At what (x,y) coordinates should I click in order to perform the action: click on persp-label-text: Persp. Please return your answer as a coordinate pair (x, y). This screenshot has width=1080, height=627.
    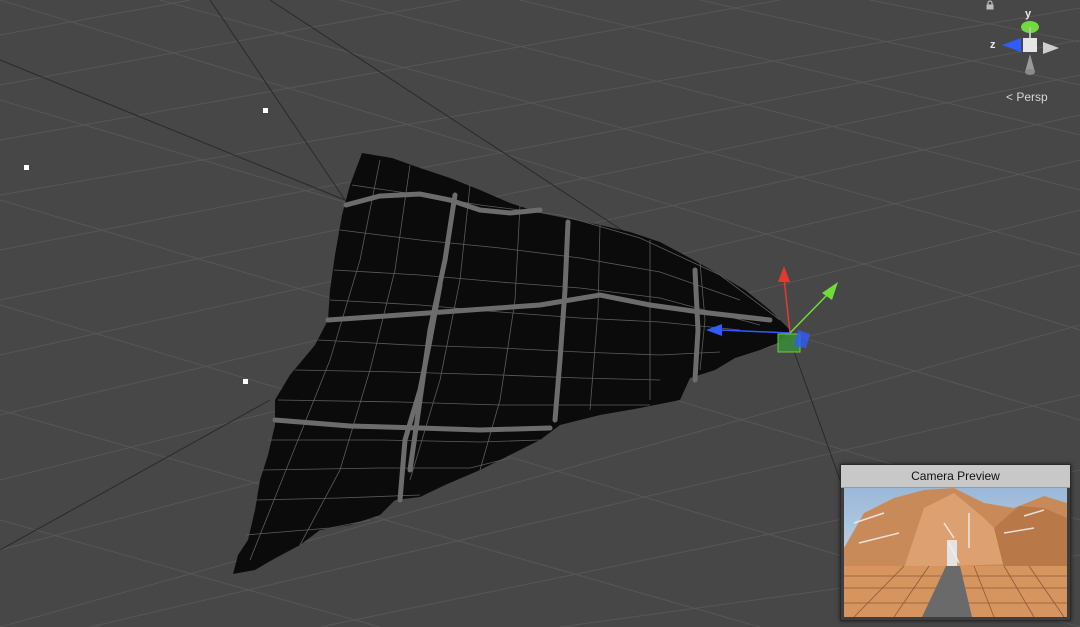
    Looking at the image, I should click on (1032, 97).